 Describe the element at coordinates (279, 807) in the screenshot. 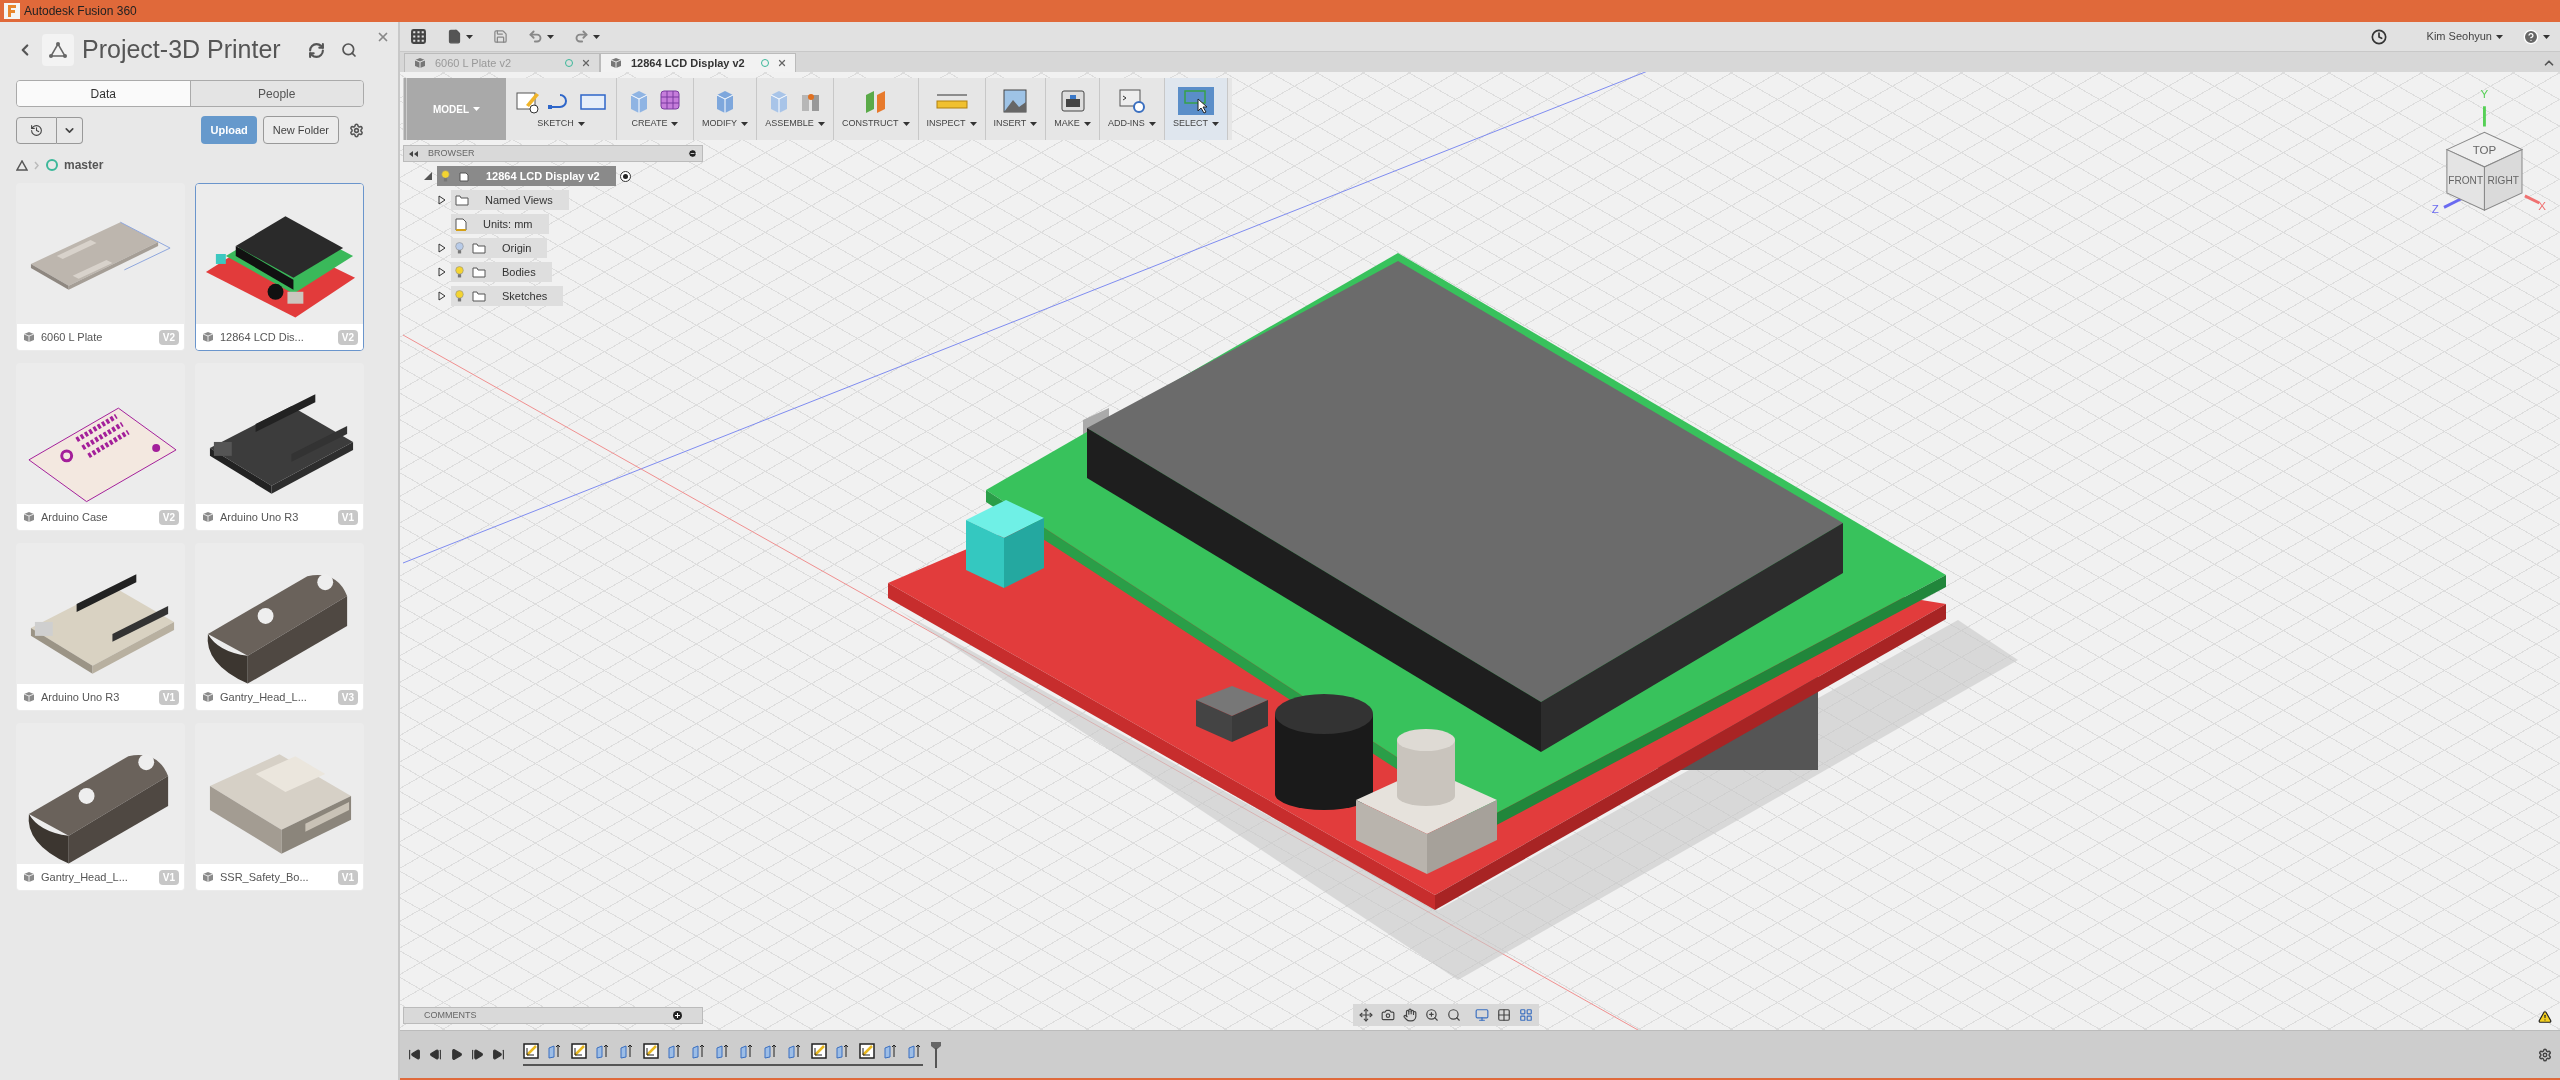

I see `file-card: SSR_Safety_Bo... V1` at that location.